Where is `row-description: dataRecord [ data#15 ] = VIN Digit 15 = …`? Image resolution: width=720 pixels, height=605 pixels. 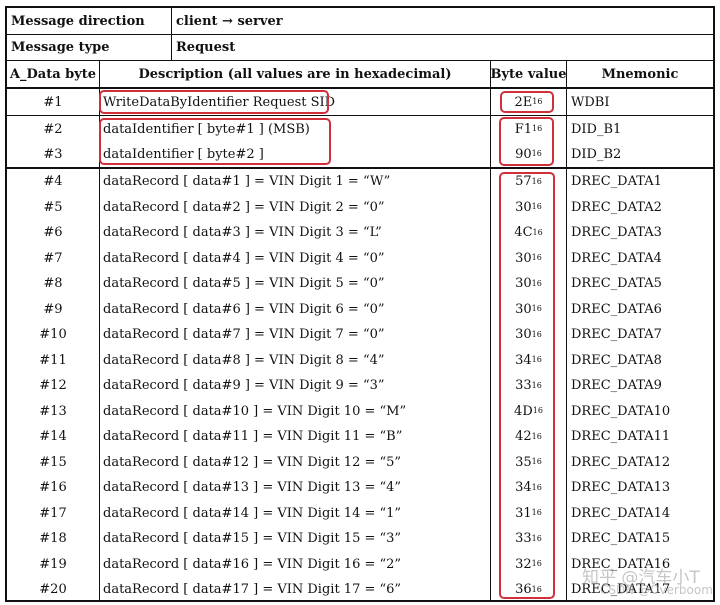 row-description: dataRecord [ data#15 ] = VIN Digit 15 = … is located at coordinates (252, 539).